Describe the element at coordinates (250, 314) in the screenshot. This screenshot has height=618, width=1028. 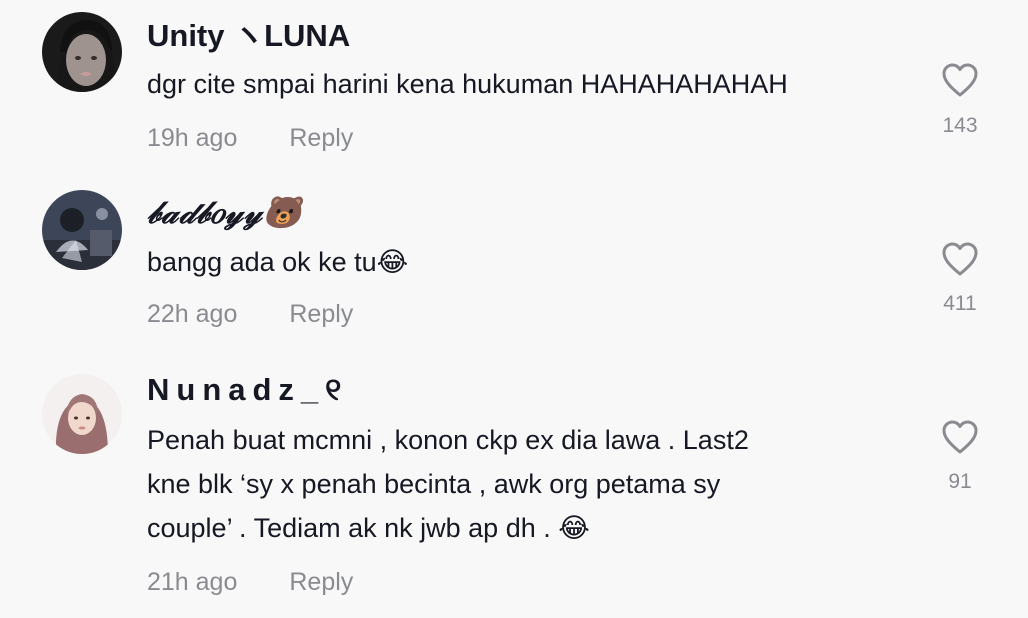
I see `comment-meta: 22h ago Reply` at that location.